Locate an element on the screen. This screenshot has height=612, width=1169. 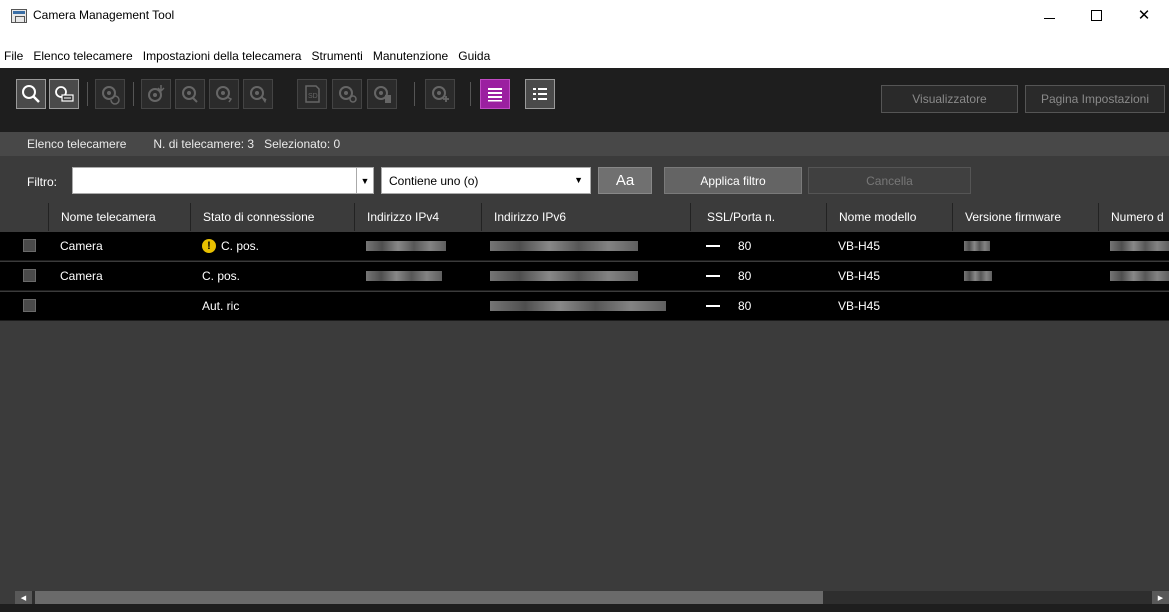
camera-config-button is located at coordinates (347, 94).